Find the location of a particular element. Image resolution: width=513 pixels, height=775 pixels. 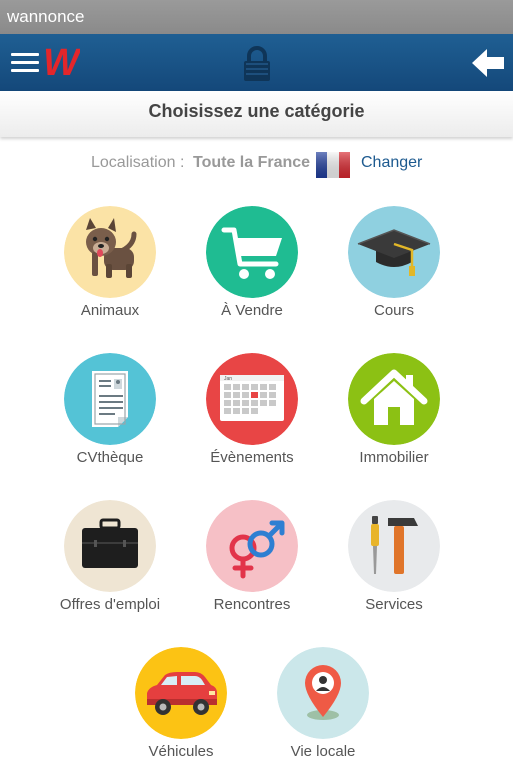

hamburger-menu-icon is located at coordinates (25, 63).